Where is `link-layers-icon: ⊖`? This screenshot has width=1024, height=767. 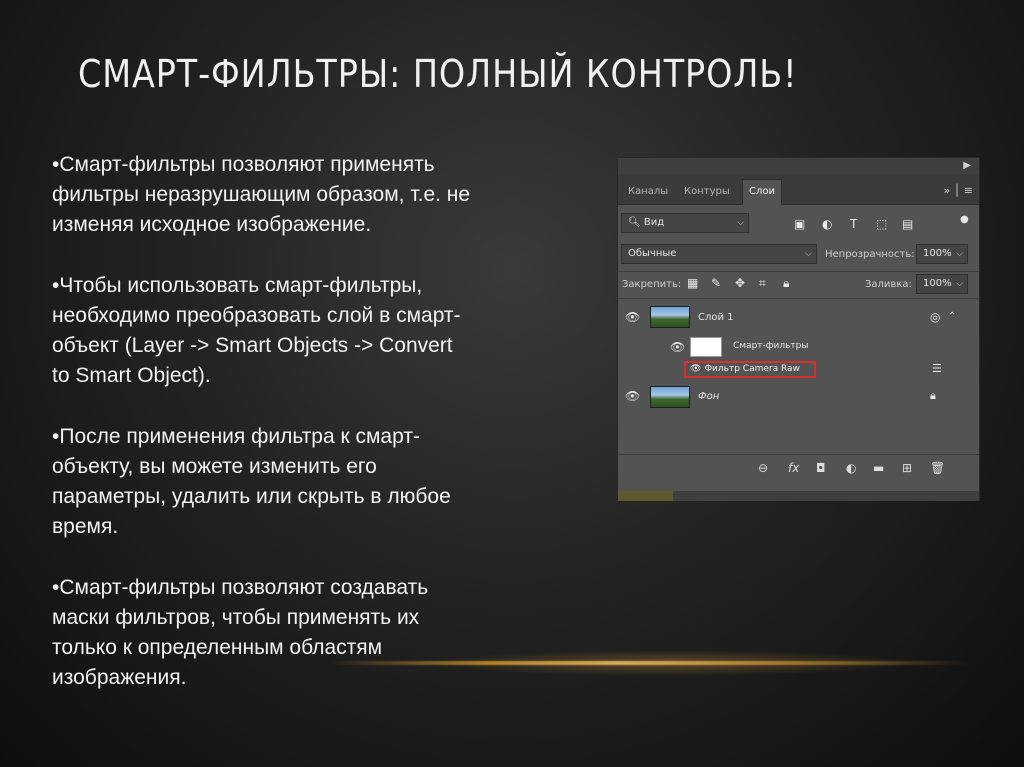
link-layers-icon: ⊖ is located at coordinates (763, 468).